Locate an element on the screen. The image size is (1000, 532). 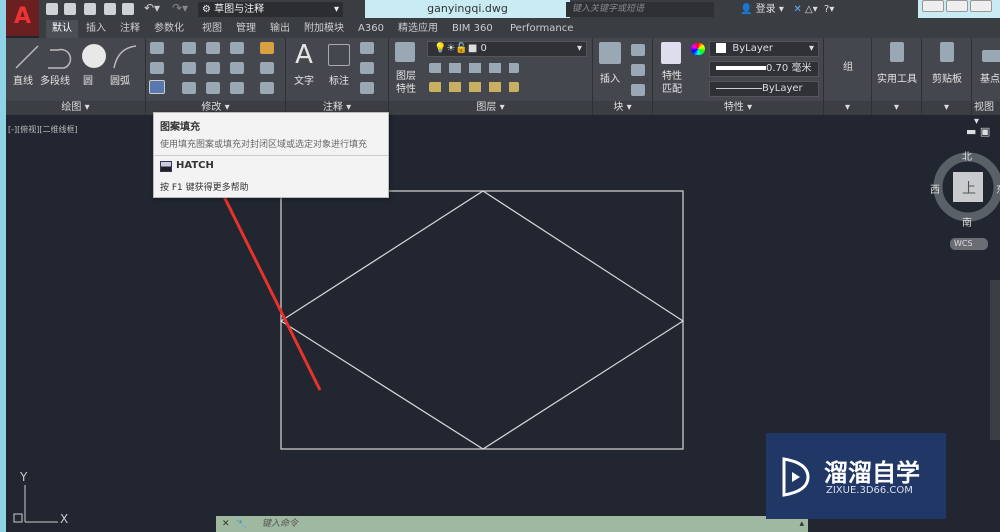
ucs-y-label: Y is located at coordinates (24, 477).